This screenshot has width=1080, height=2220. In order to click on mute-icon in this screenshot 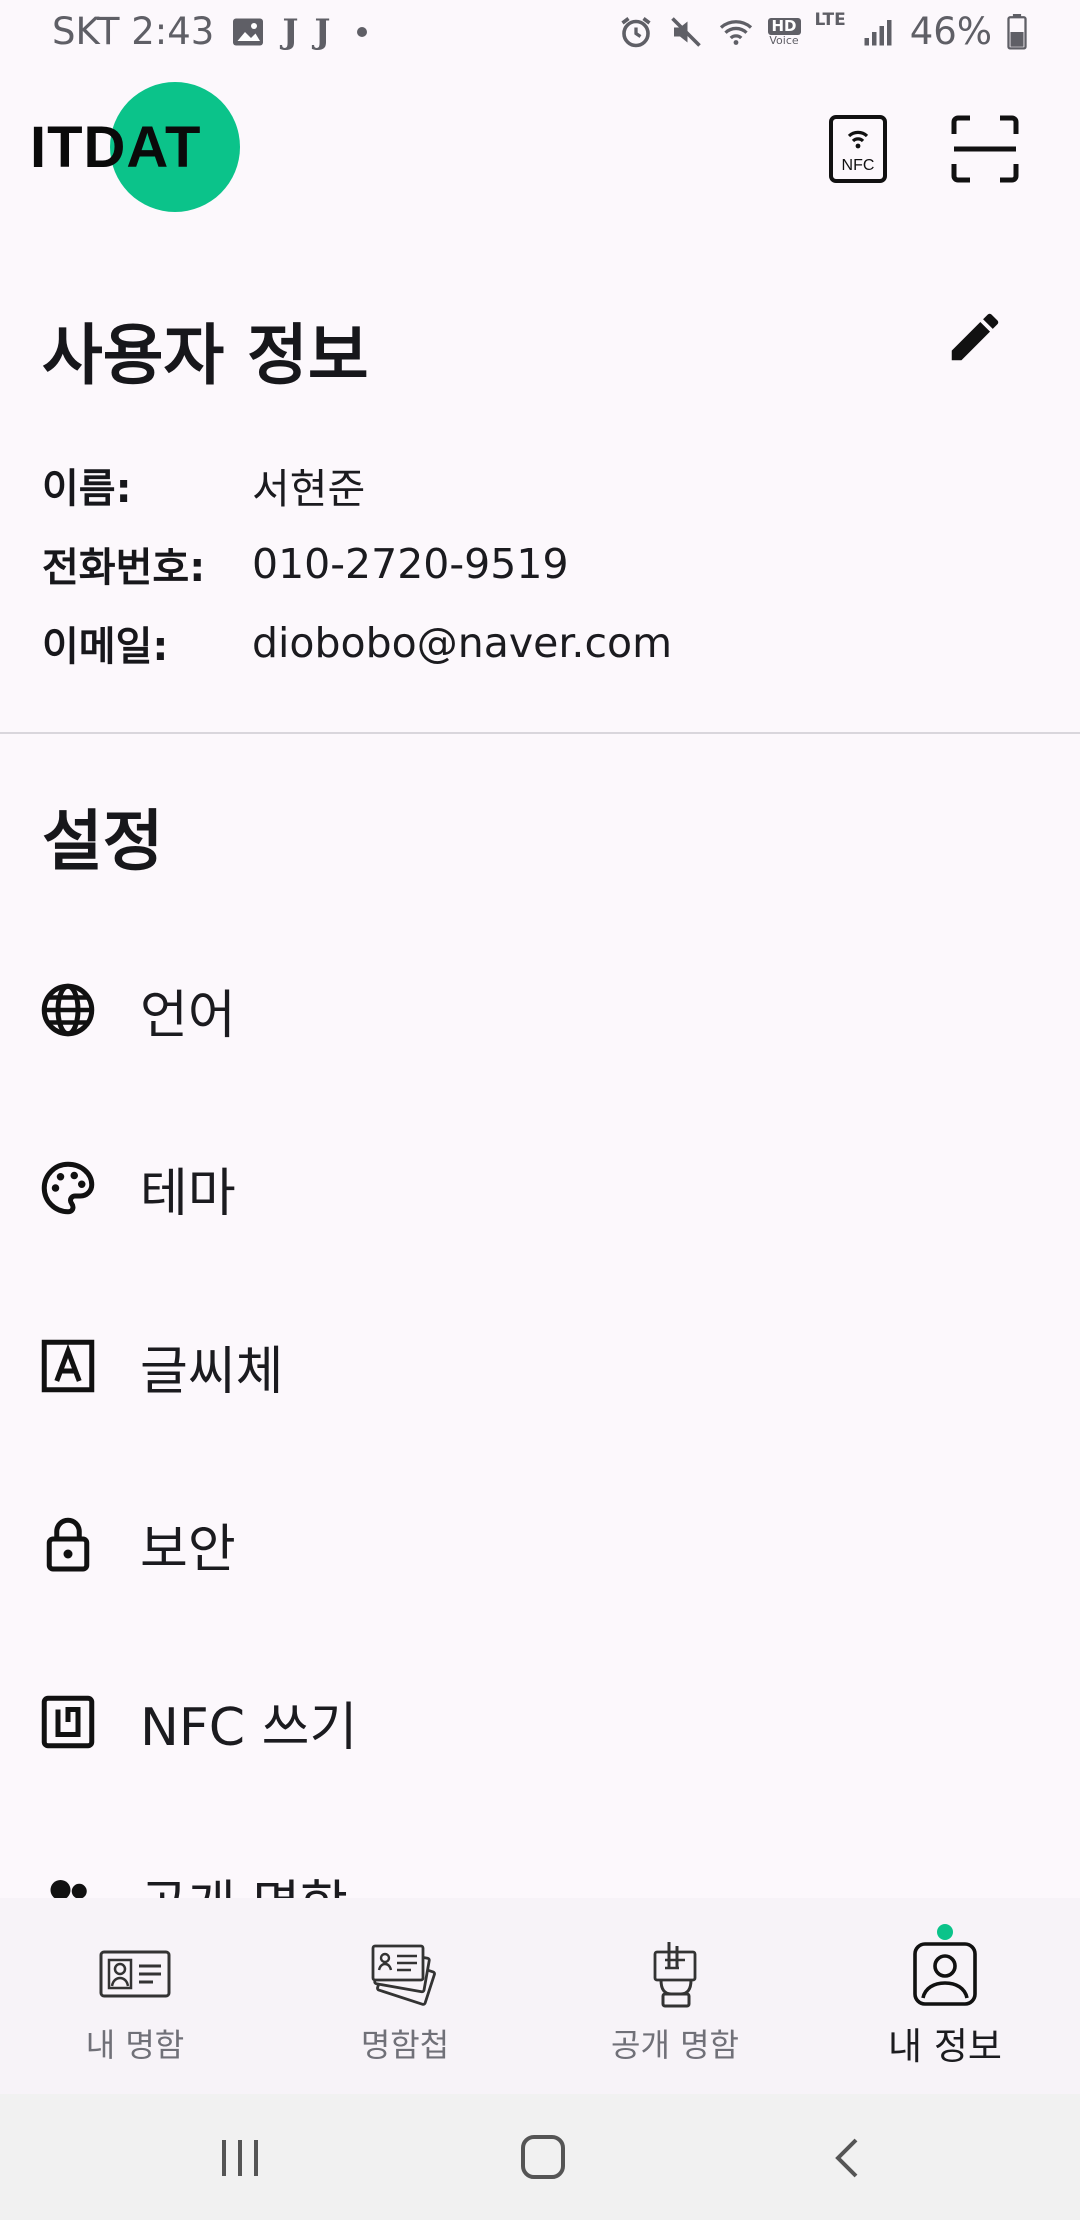, I will do `click(685, 31)`.